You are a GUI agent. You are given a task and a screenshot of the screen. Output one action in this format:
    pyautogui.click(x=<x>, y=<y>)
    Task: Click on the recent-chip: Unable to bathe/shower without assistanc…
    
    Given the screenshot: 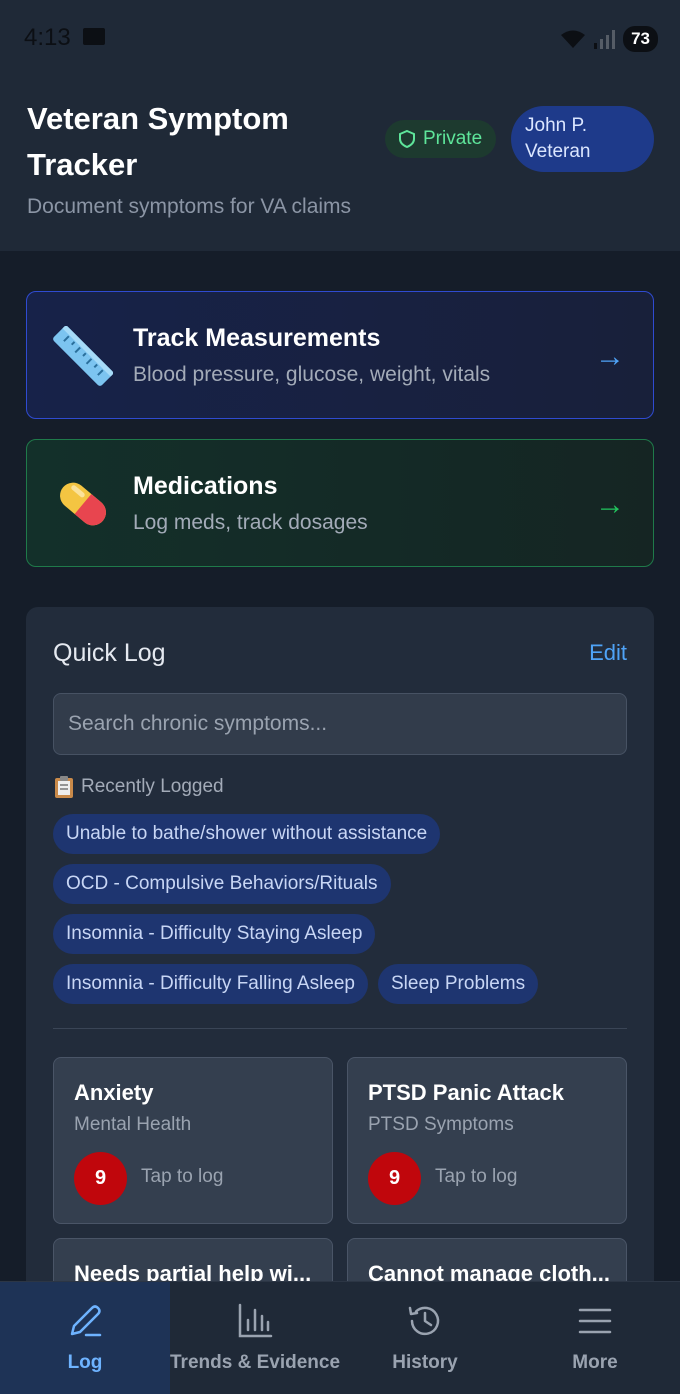 What is the action you would take?
    pyautogui.click(x=247, y=834)
    